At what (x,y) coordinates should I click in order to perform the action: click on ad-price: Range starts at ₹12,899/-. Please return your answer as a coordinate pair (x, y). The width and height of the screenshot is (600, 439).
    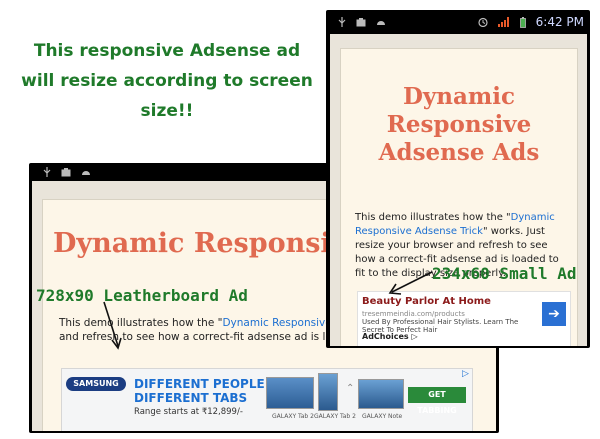
    Looking at the image, I should click on (188, 412).